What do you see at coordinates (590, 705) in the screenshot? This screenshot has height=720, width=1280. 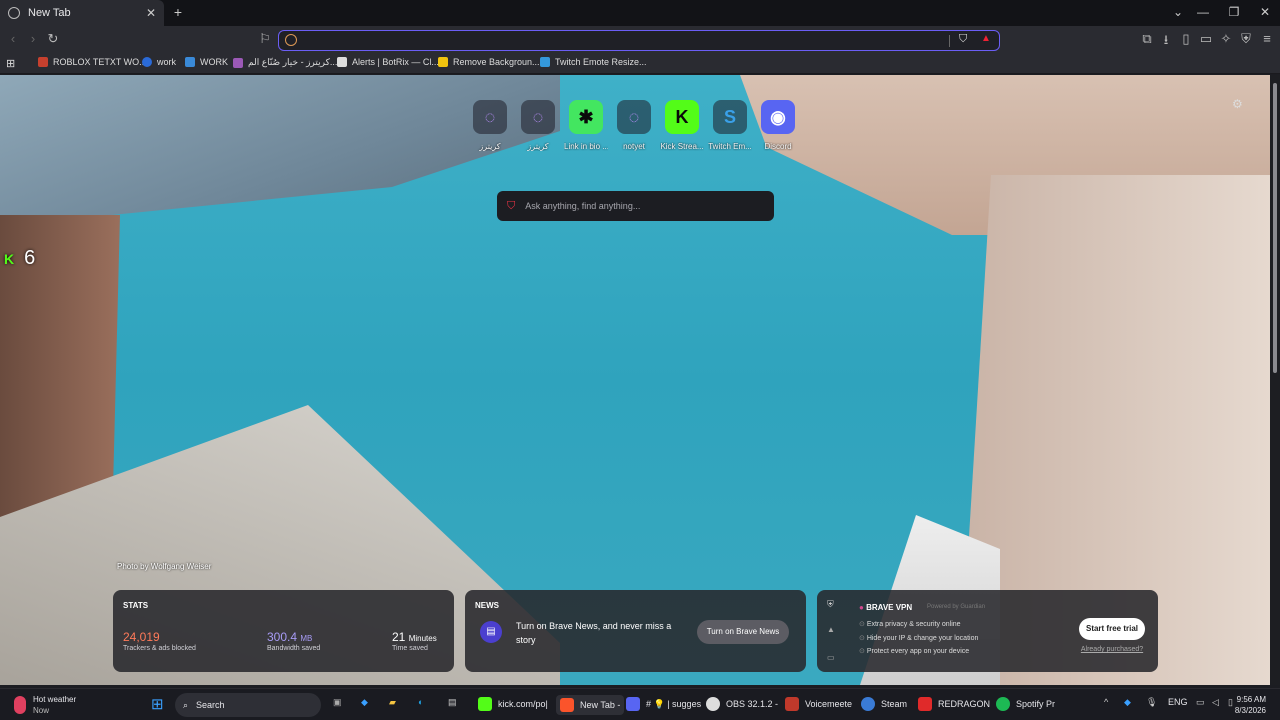 I see `taskbar-app-brave: New Tab -` at bounding box center [590, 705].